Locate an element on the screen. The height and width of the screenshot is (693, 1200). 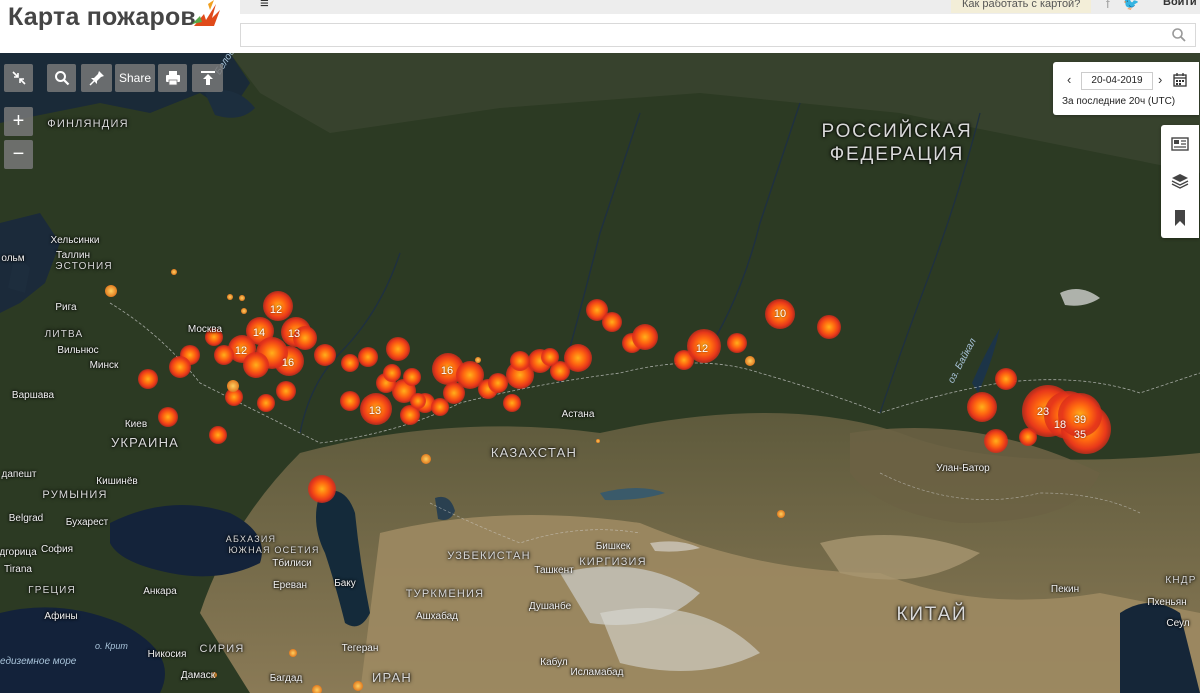
help-link: Как работать с картой? is located at coordinates (1021, 6).